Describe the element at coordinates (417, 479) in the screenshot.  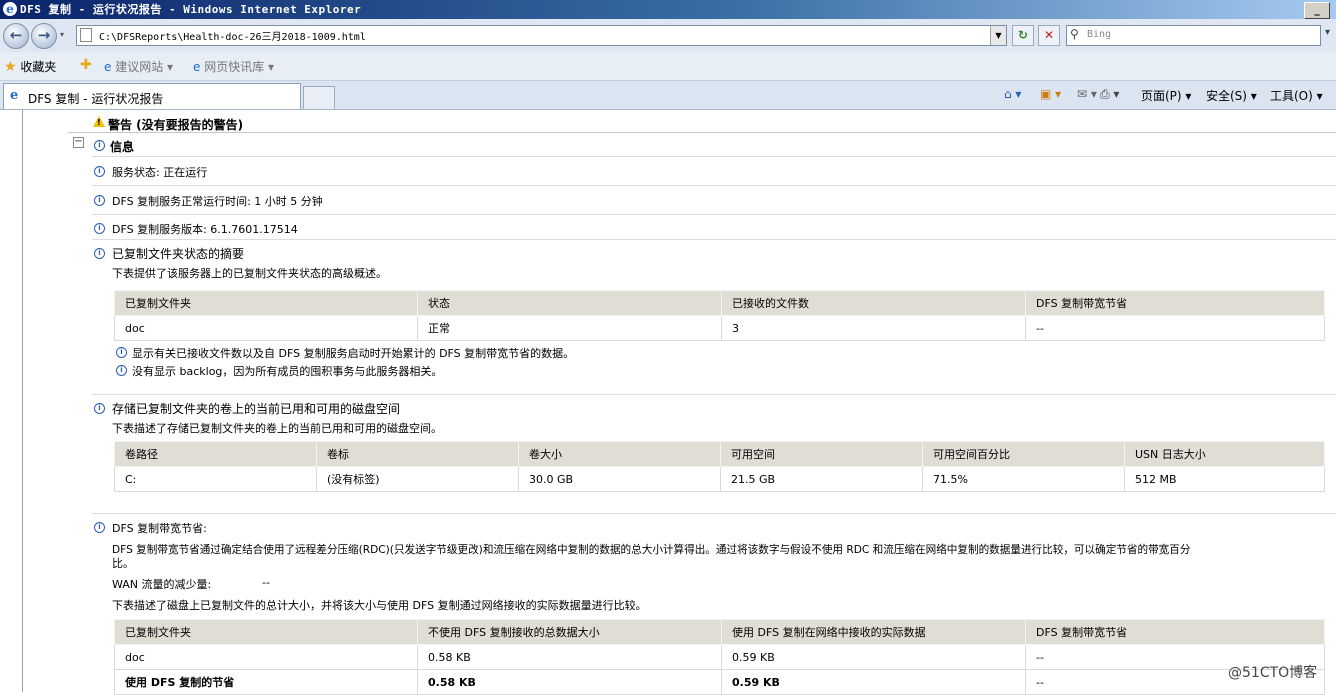
I see `table-cell: (没有标签)` at that location.